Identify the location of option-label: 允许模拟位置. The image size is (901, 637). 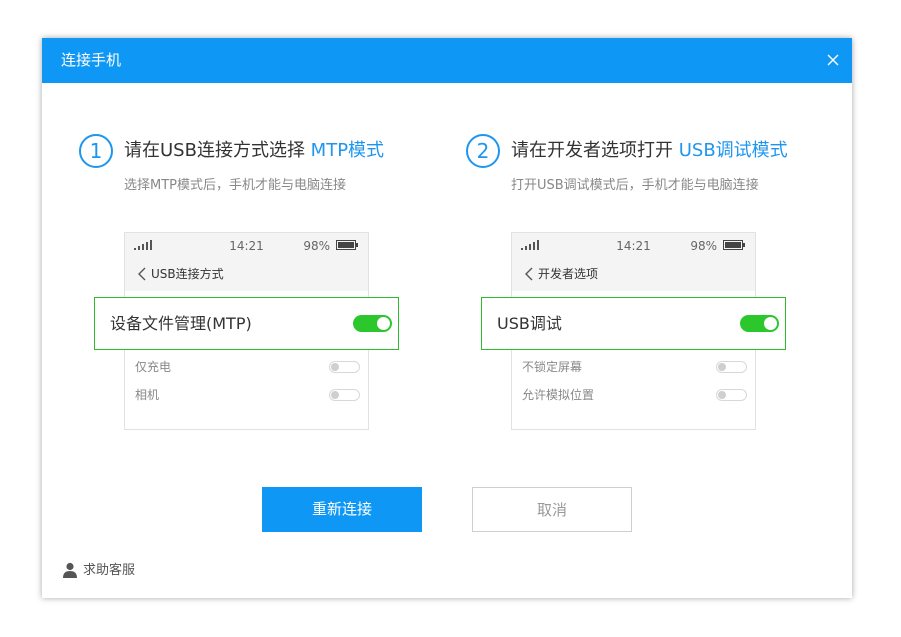
(558, 395).